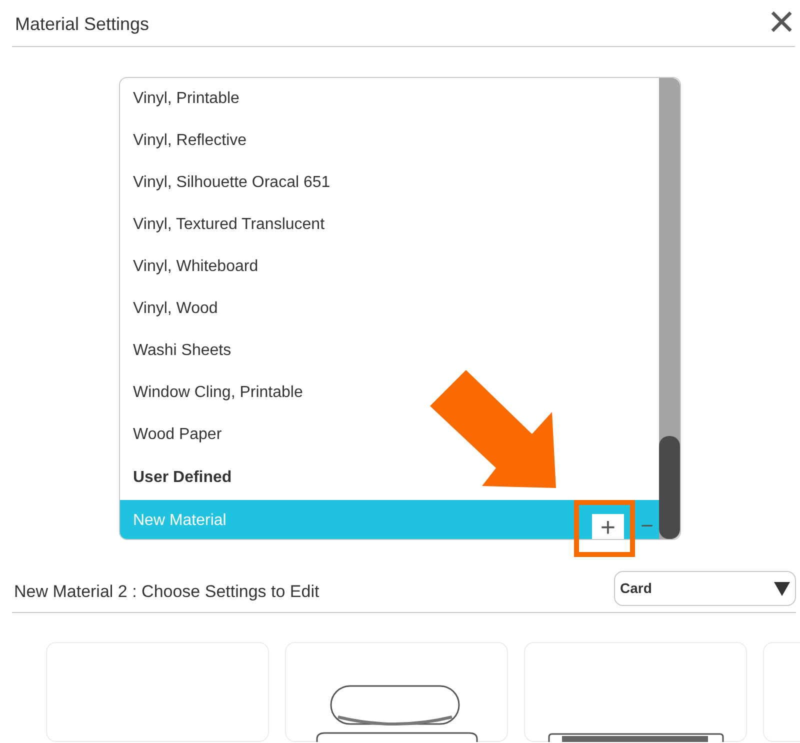  What do you see at coordinates (182, 478) in the screenshot?
I see `group-header: User Defined` at bounding box center [182, 478].